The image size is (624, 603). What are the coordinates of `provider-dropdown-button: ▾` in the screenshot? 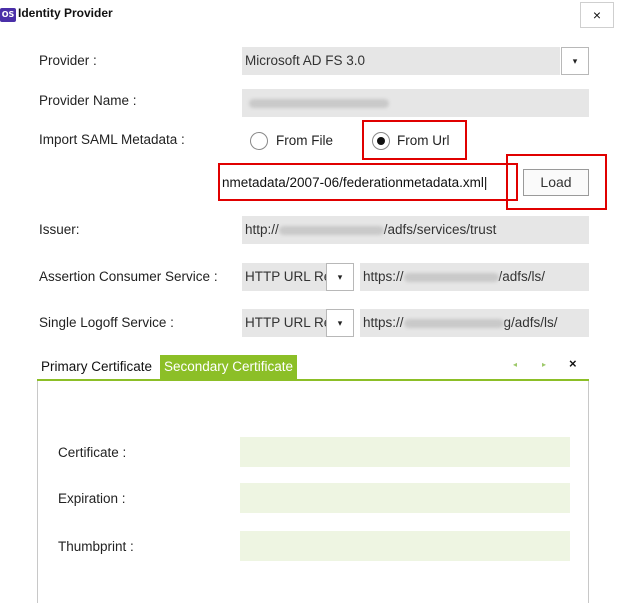 It's located at (575, 61).